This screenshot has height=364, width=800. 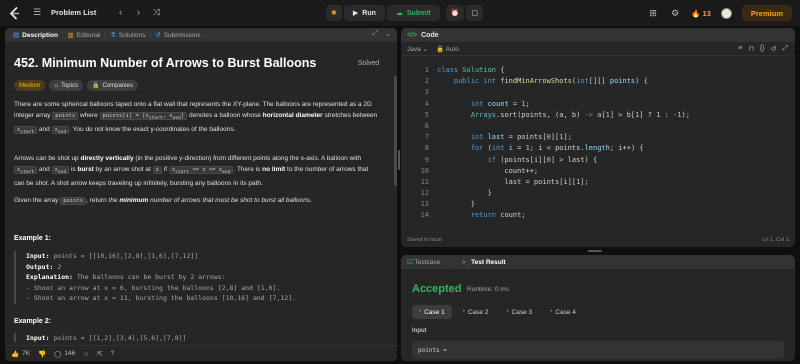 I want to click on streak-counter: 🔥 13, so click(x=701, y=13).